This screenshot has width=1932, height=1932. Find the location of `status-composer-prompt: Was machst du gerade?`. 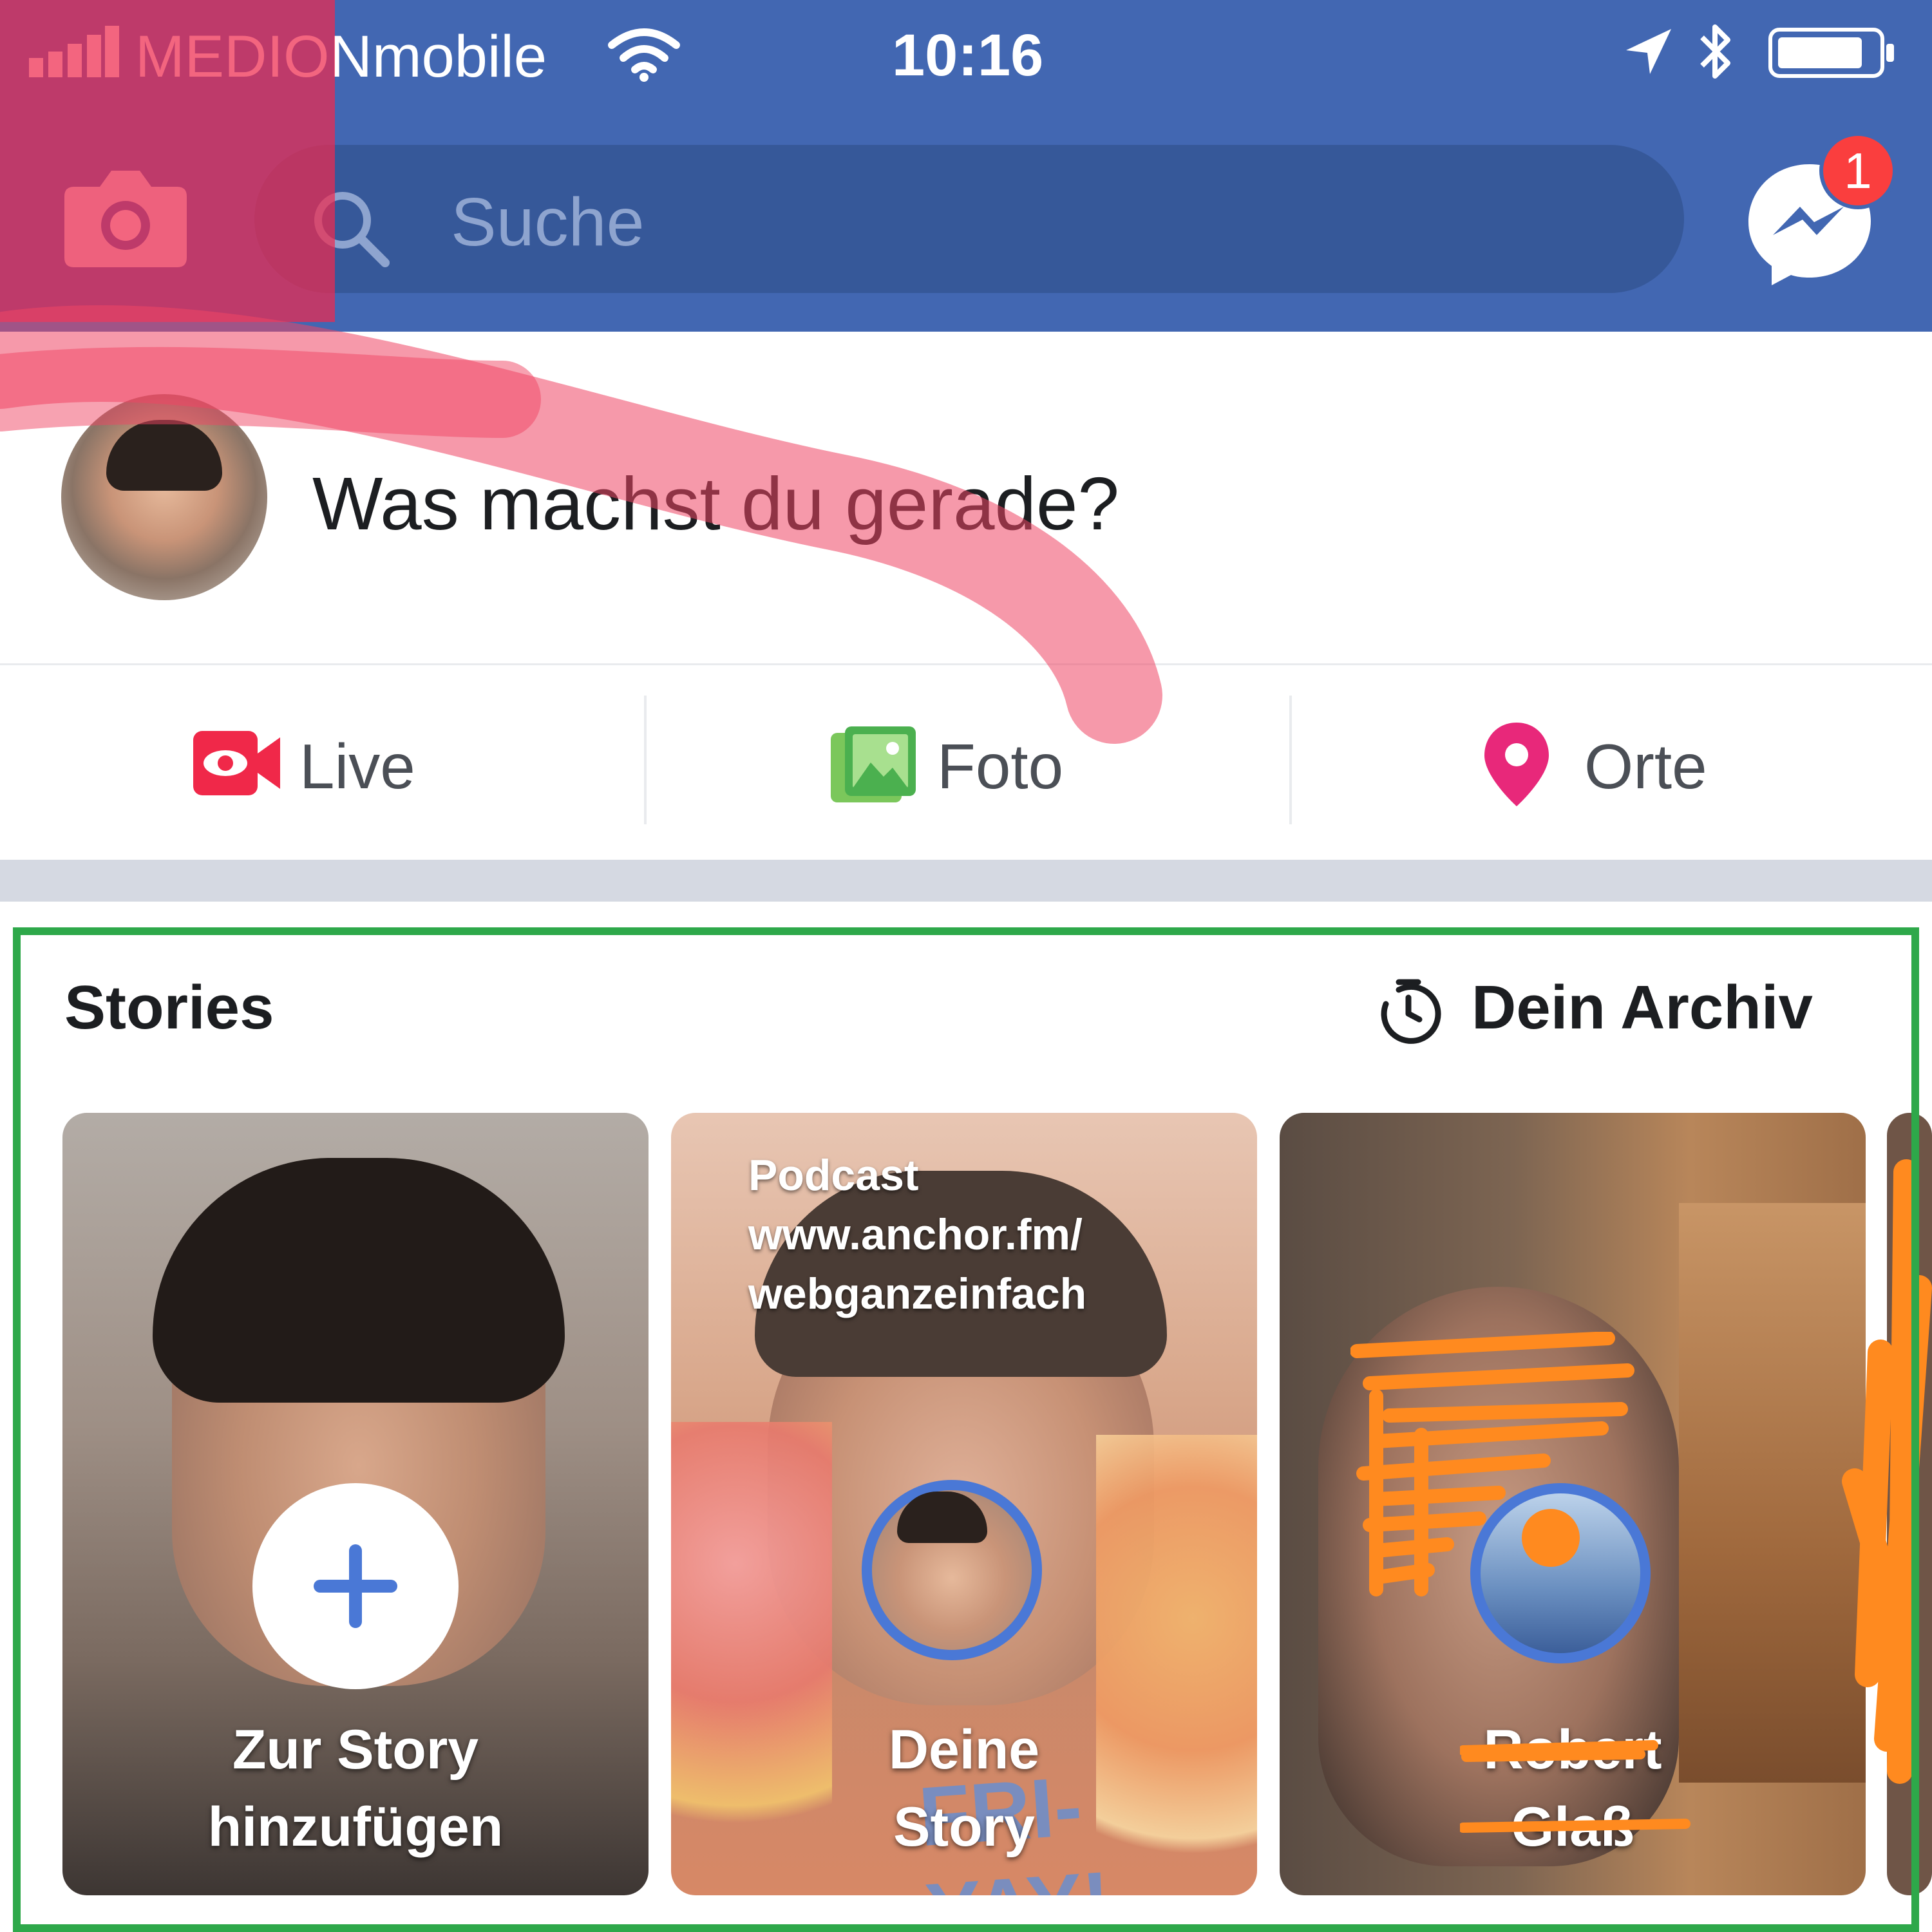

status-composer-prompt: Was machst du gerade? is located at coordinates (716, 503).